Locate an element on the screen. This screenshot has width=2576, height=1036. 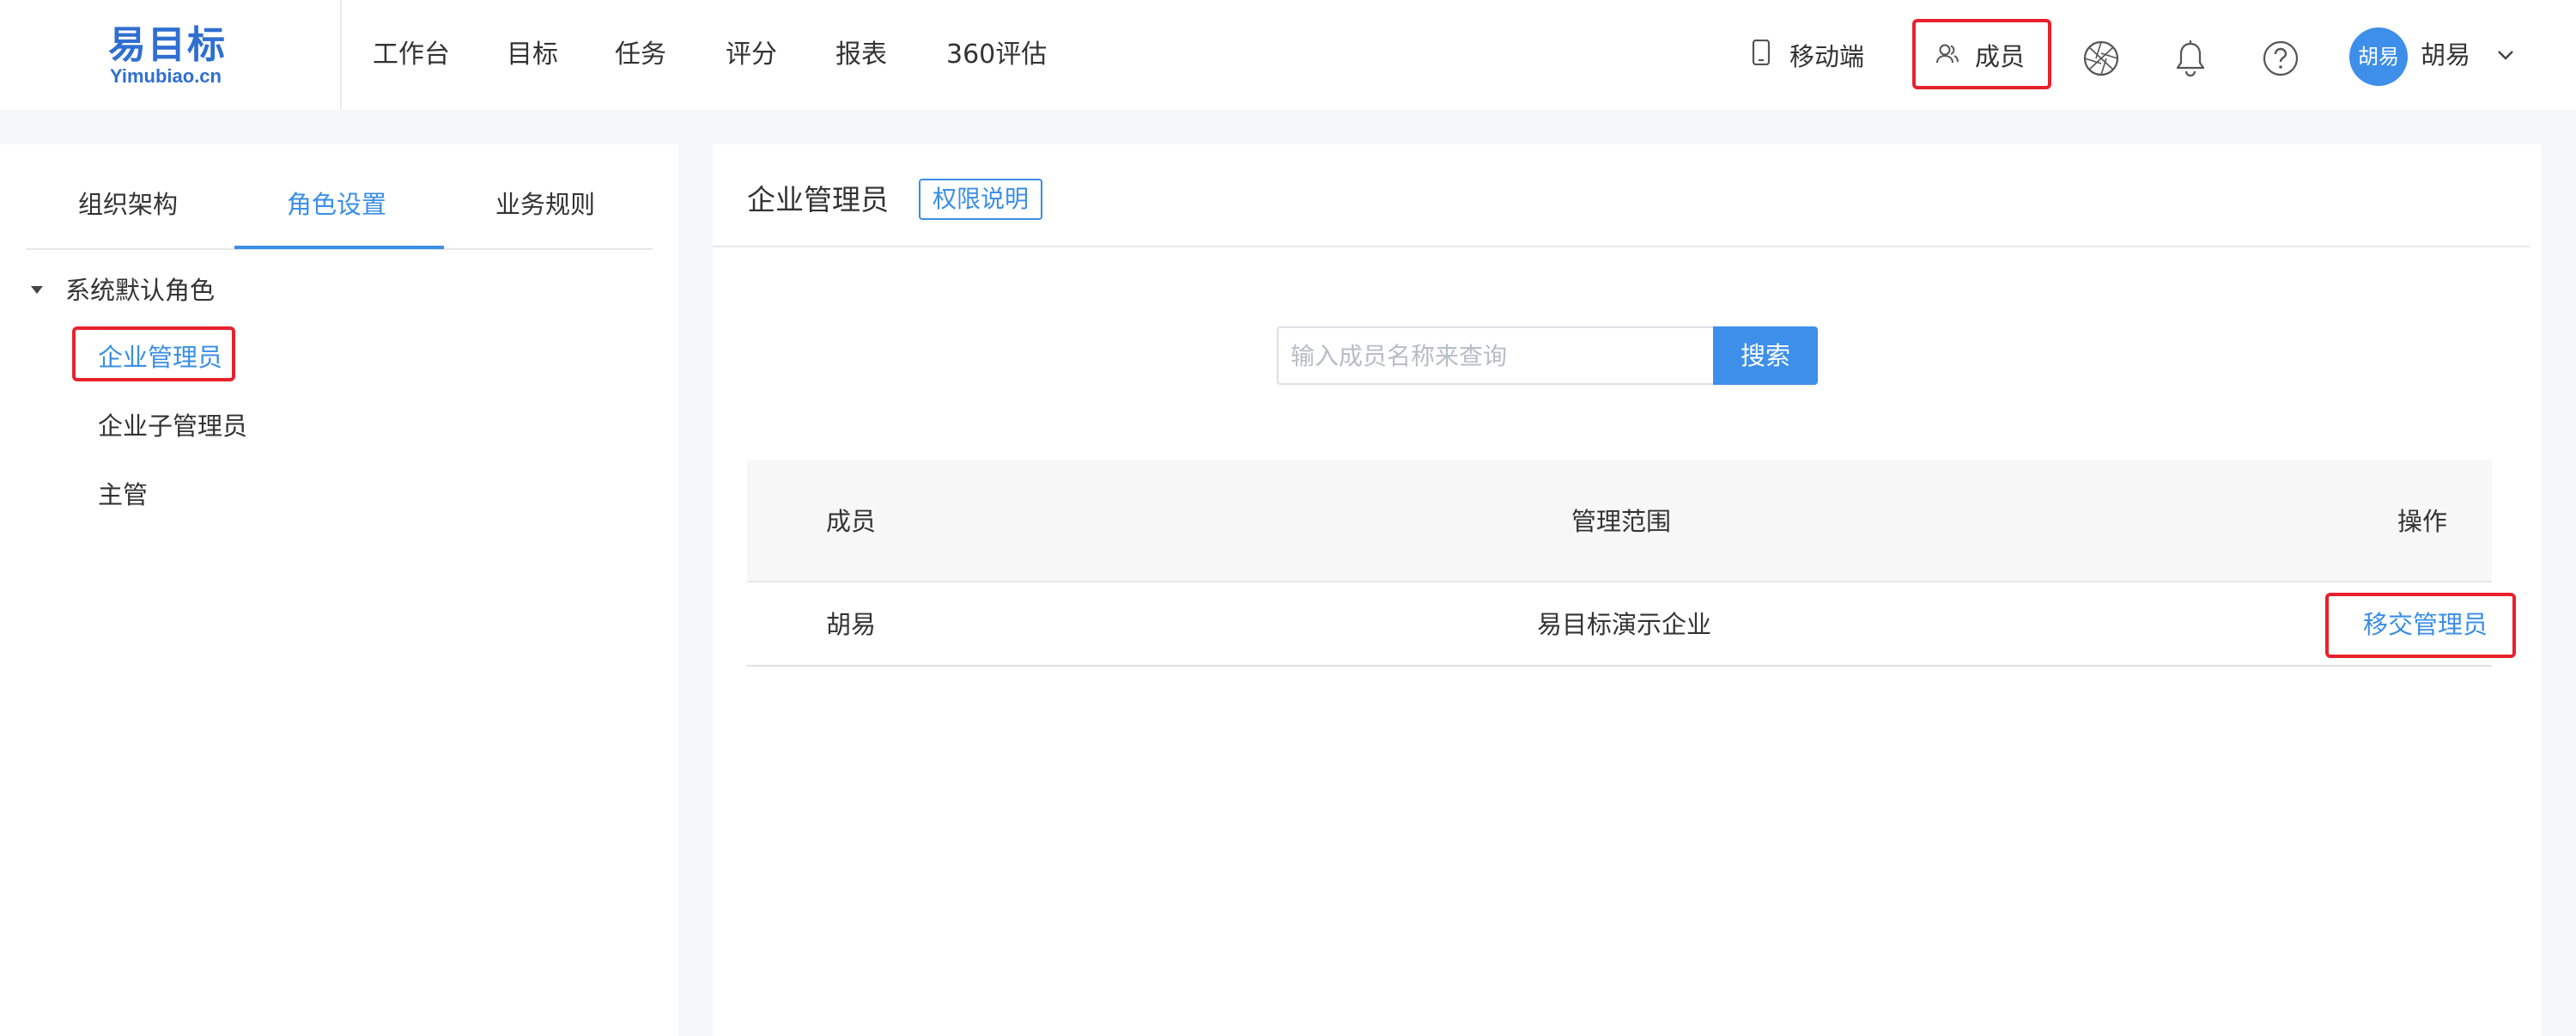
caret-down-icon is located at coordinates (37, 290).